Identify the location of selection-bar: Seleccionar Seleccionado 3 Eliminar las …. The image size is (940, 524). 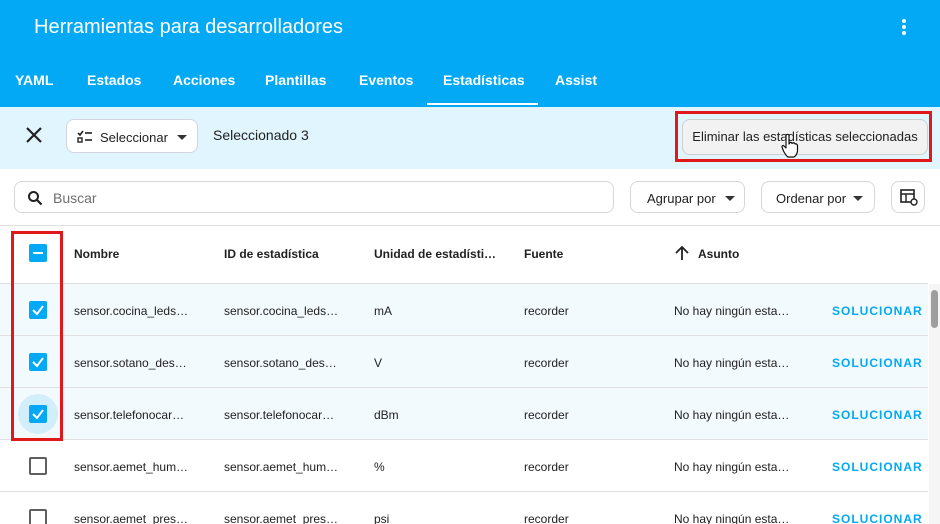
(470, 138).